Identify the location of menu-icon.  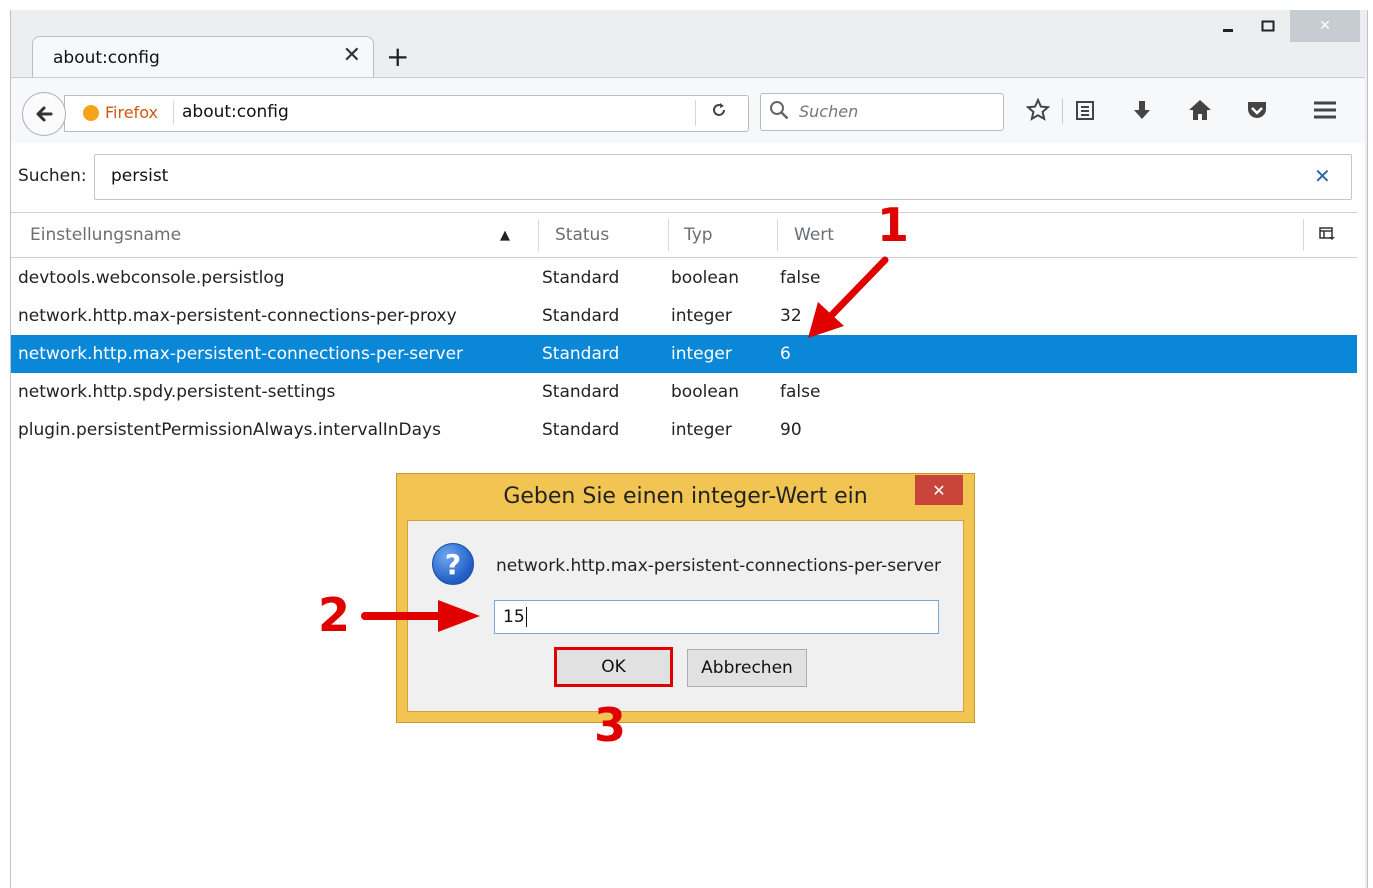
(1325, 113).